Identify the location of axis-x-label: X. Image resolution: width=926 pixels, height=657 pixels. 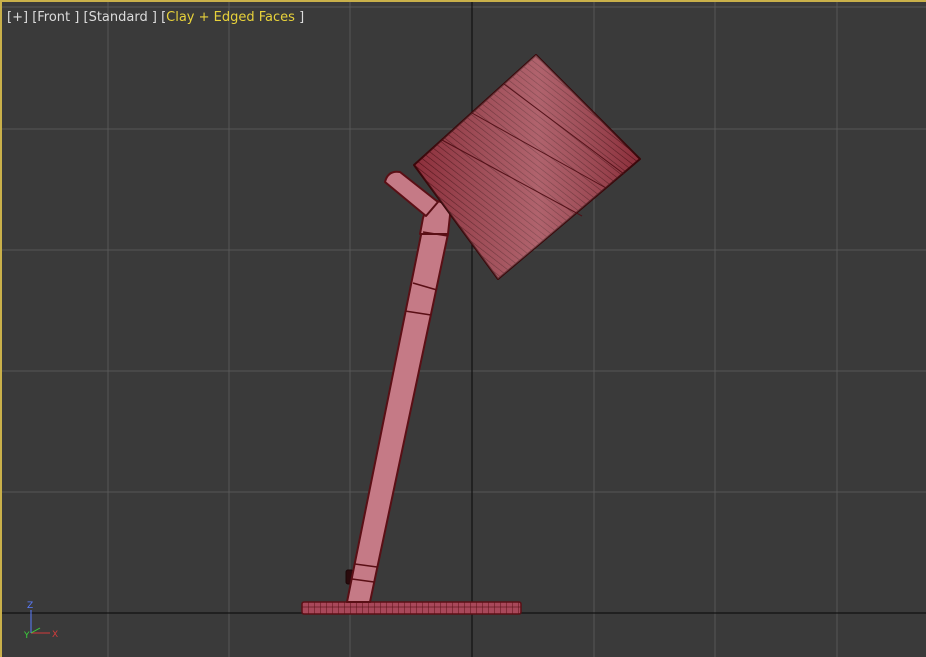
(55, 635).